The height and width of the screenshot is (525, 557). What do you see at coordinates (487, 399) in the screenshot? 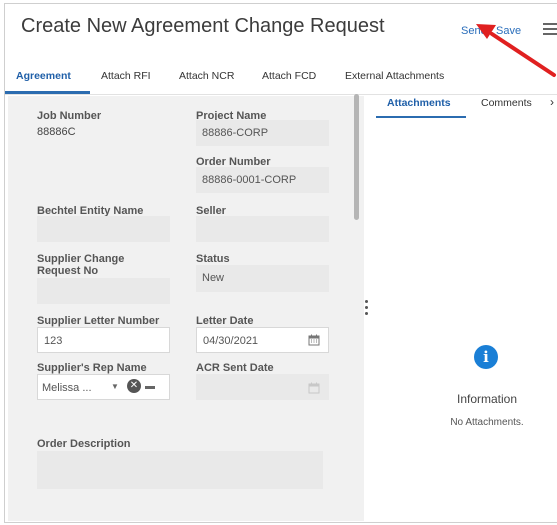
I see `info-title: Information` at bounding box center [487, 399].